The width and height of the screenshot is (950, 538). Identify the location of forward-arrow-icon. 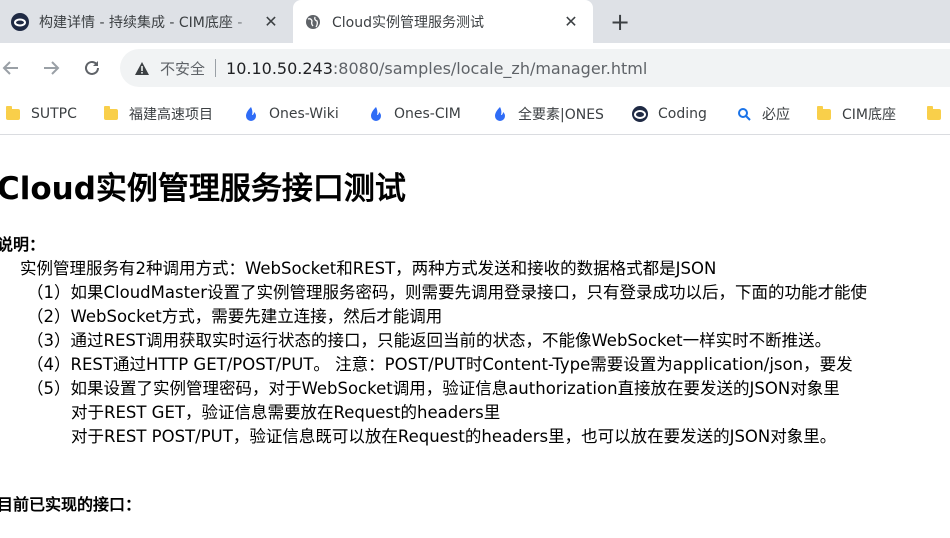
(51, 68).